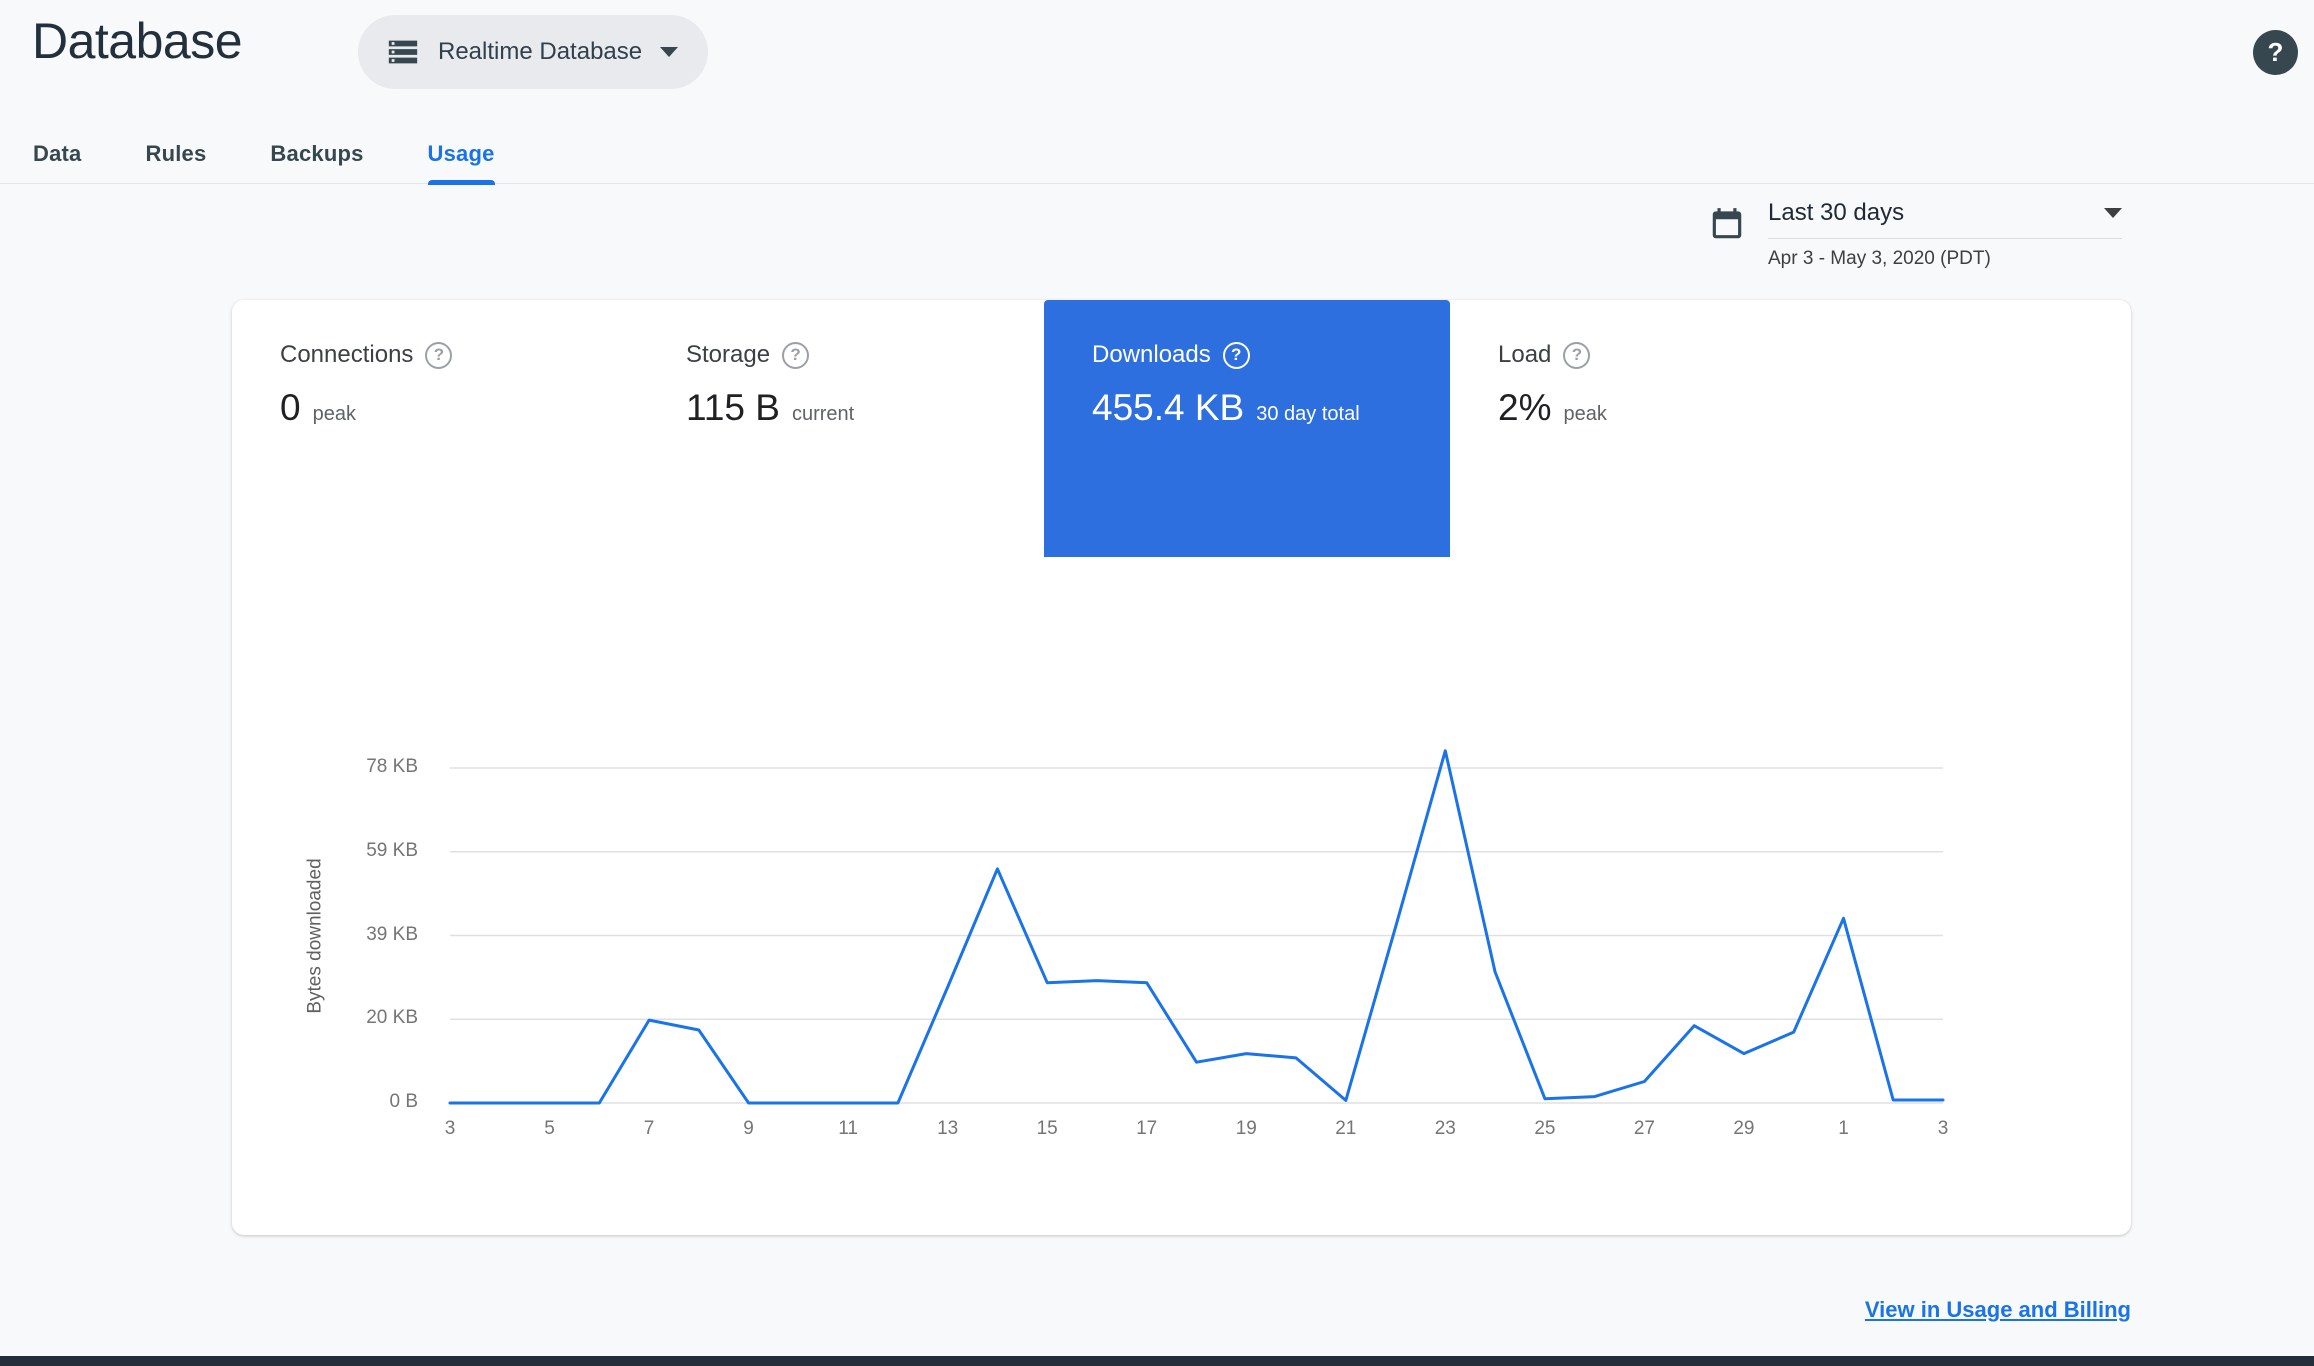 This screenshot has width=2314, height=1366. Describe the element at coordinates (549, 1128) in the screenshot. I see `x-tick-label: 5` at that location.